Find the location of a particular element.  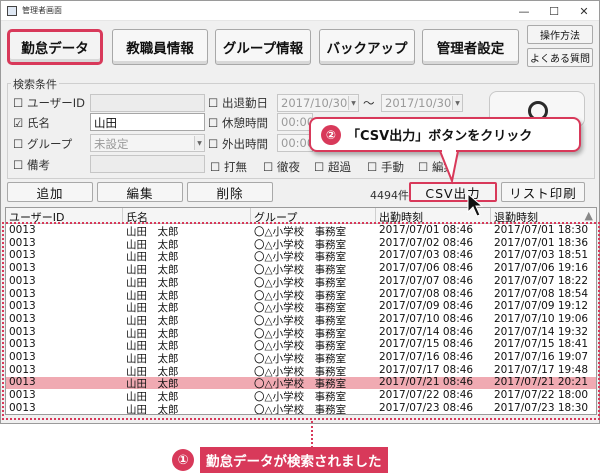

note-text: 勤怠データが検索されました is located at coordinates (294, 460).